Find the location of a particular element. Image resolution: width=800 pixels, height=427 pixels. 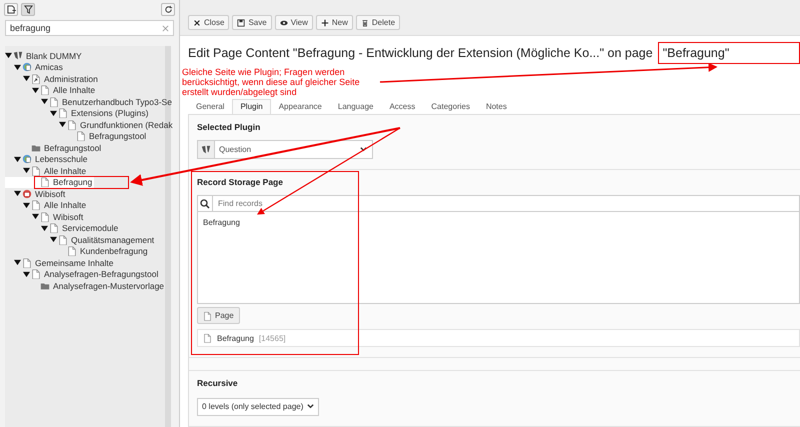

refresh-icon is located at coordinates (168, 9).